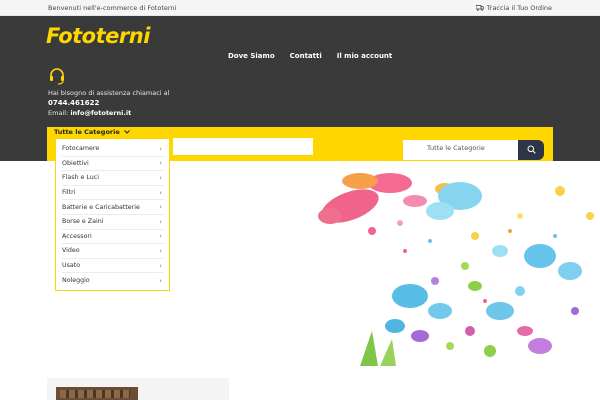 The width and height of the screenshot is (600, 400). I want to click on track-order-label: Traccia il Tuo Ordine, so click(519, 8).